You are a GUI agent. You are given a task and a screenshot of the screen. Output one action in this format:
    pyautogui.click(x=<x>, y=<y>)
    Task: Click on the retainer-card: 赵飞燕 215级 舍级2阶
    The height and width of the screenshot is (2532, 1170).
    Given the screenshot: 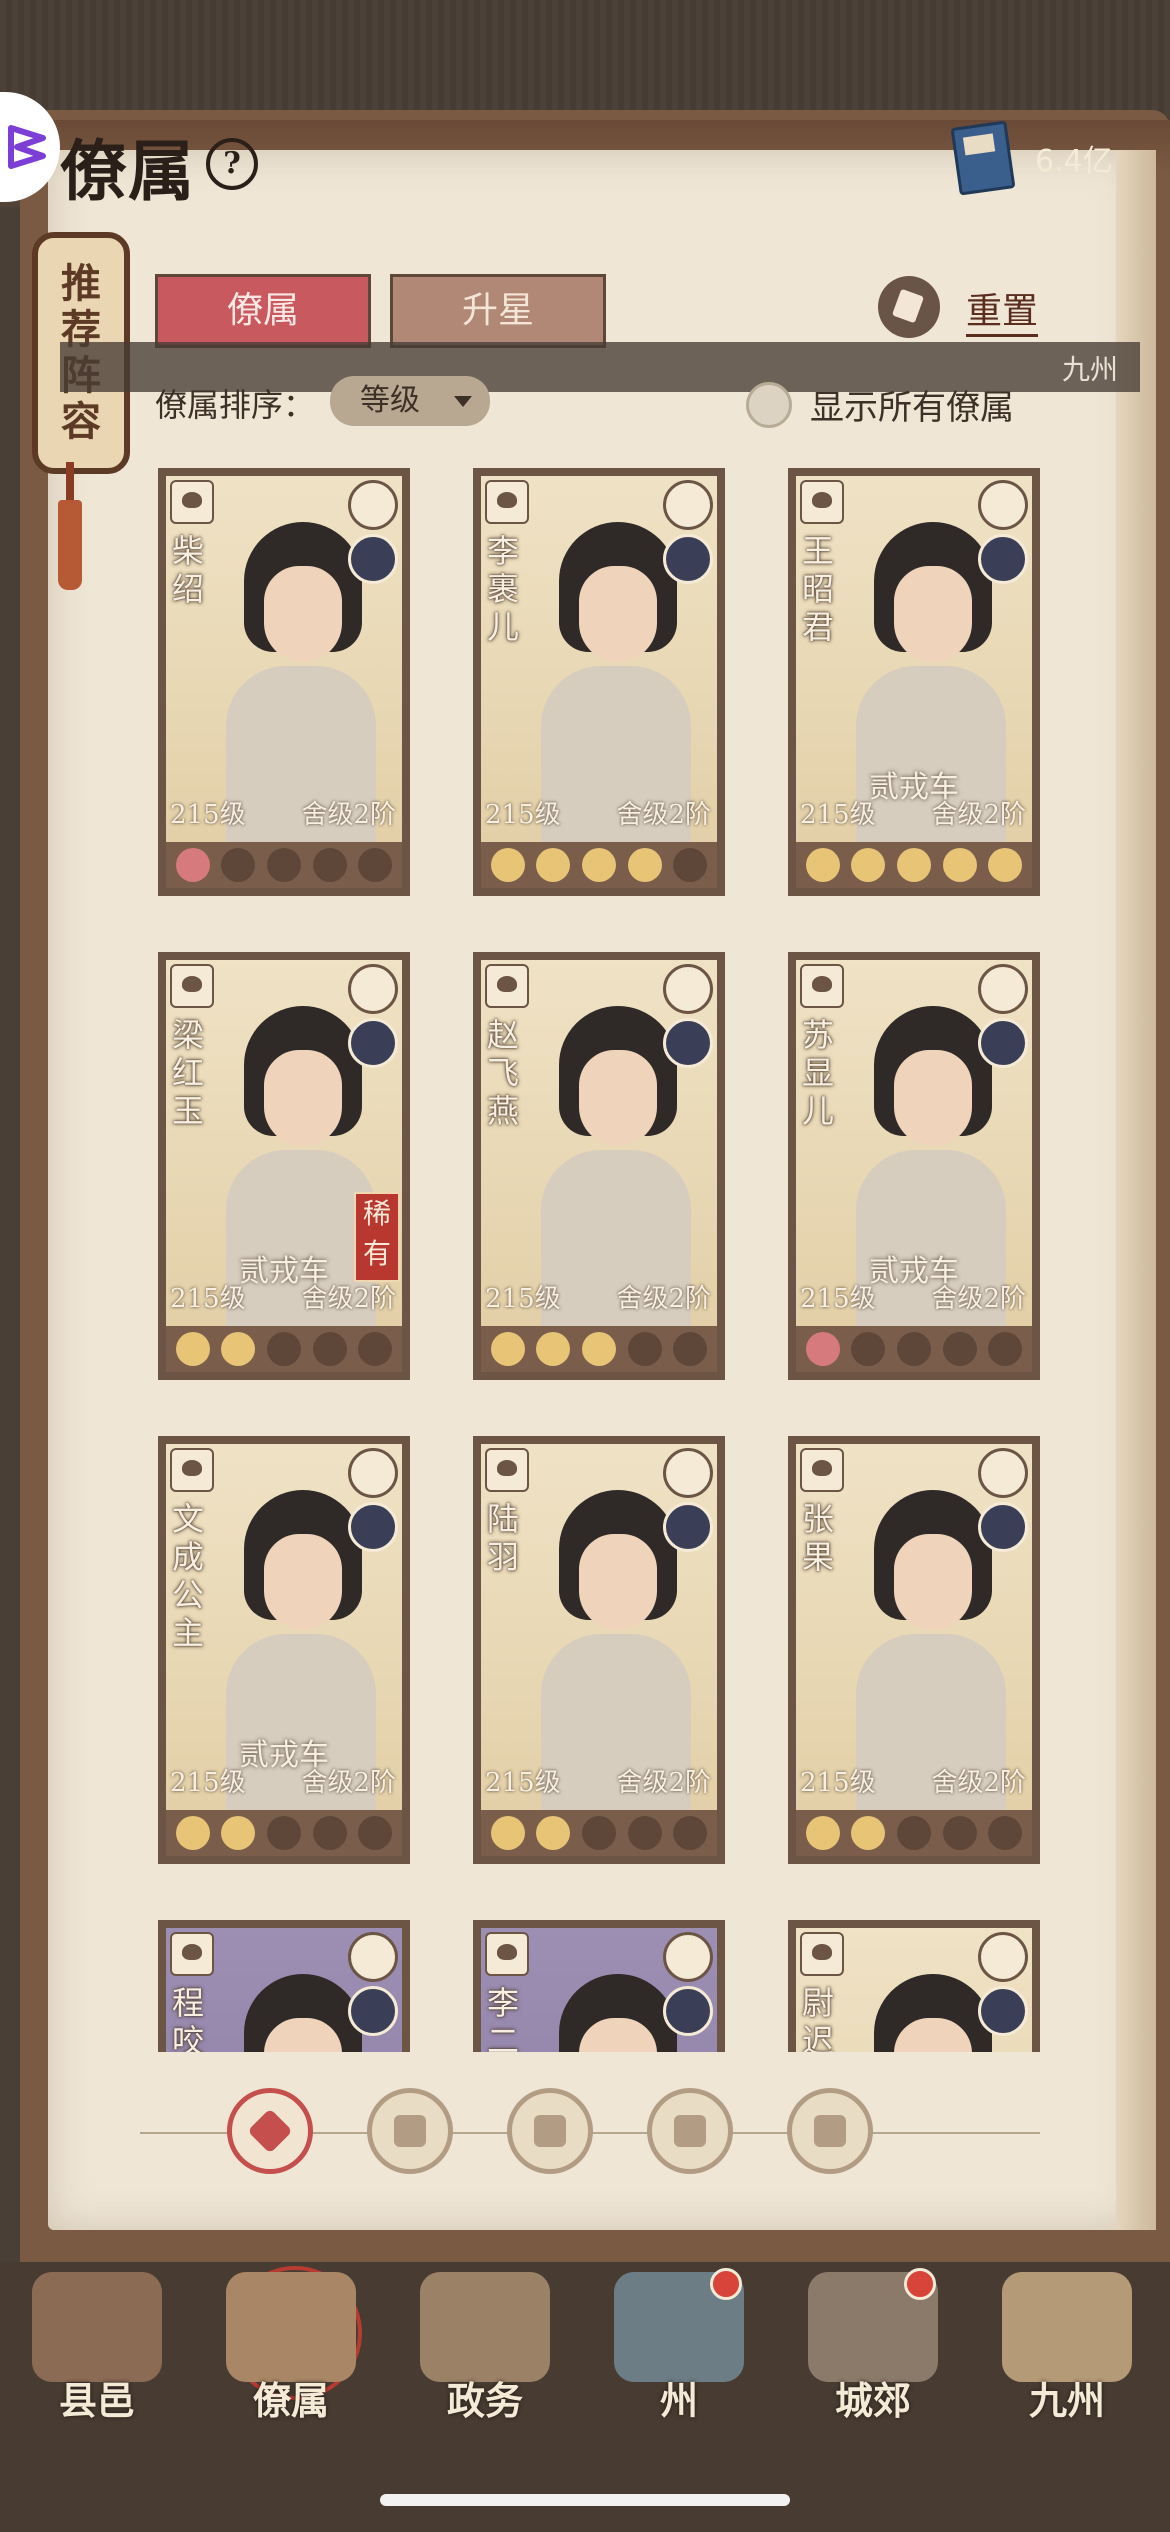 What is the action you would take?
    pyautogui.click(x=599, y=1166)
    